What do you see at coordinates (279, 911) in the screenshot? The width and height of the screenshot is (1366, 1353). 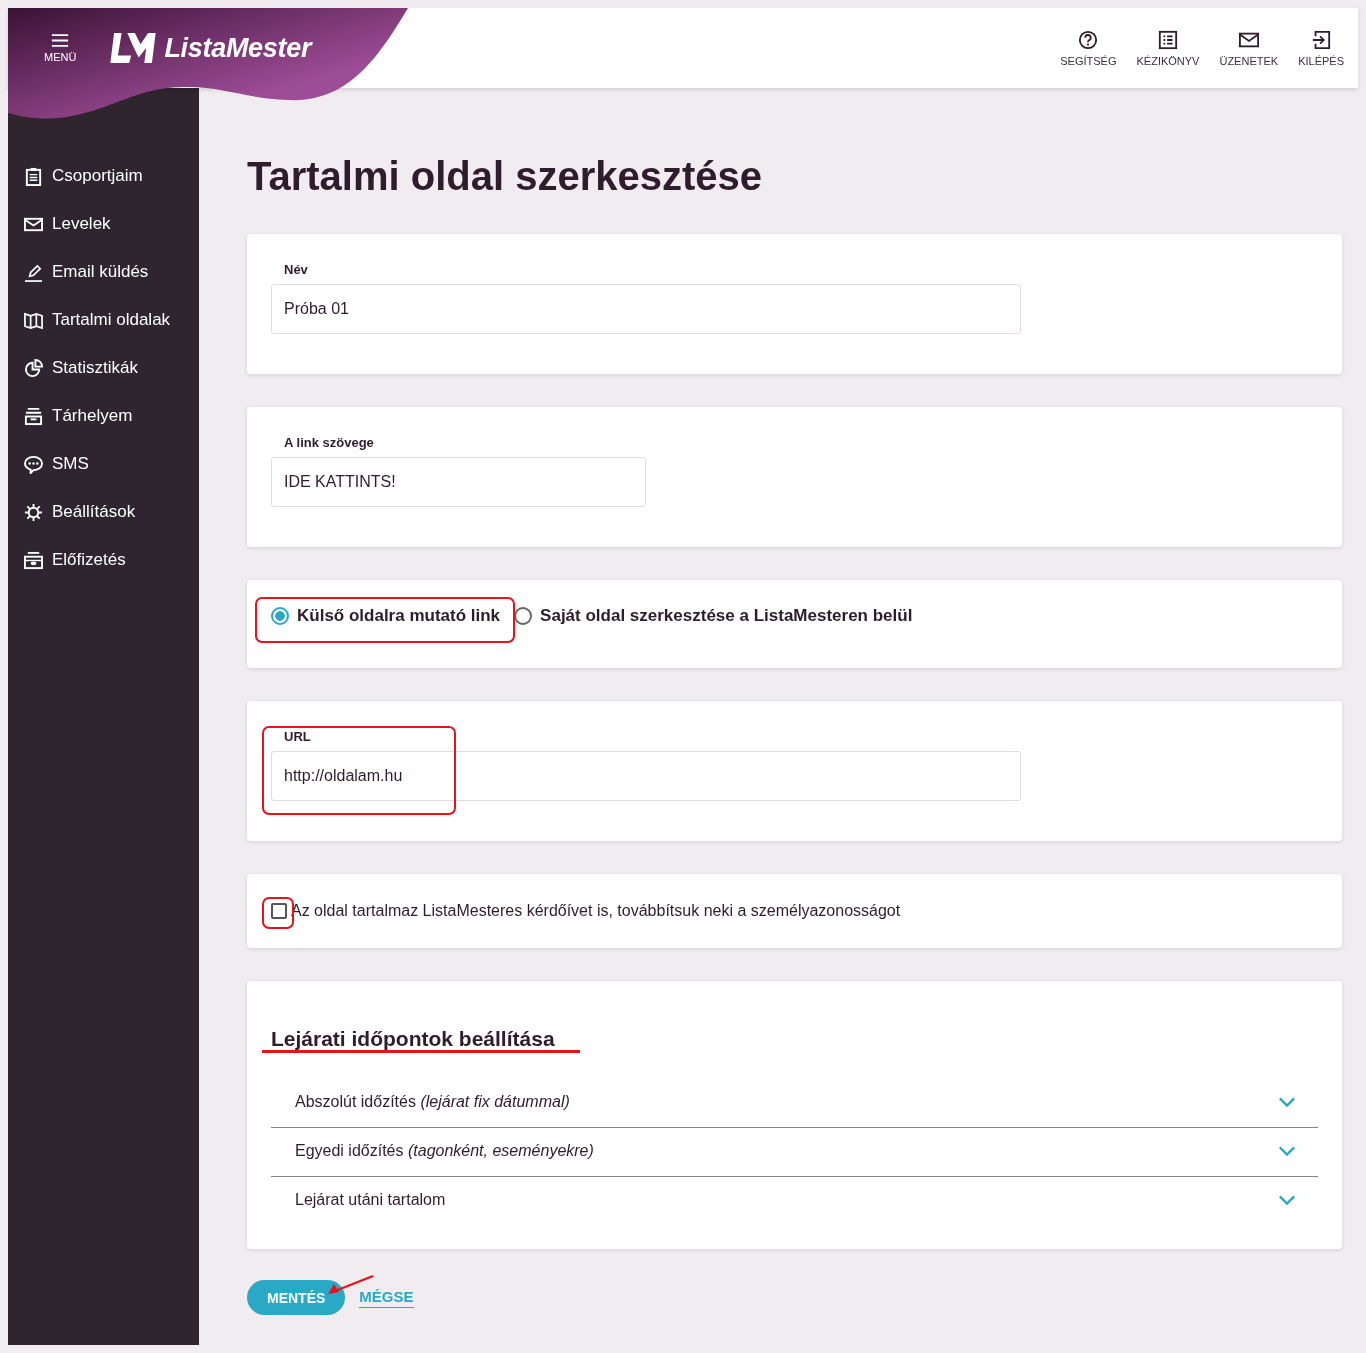 I see `checkbox` at bounding box center [279, 911].